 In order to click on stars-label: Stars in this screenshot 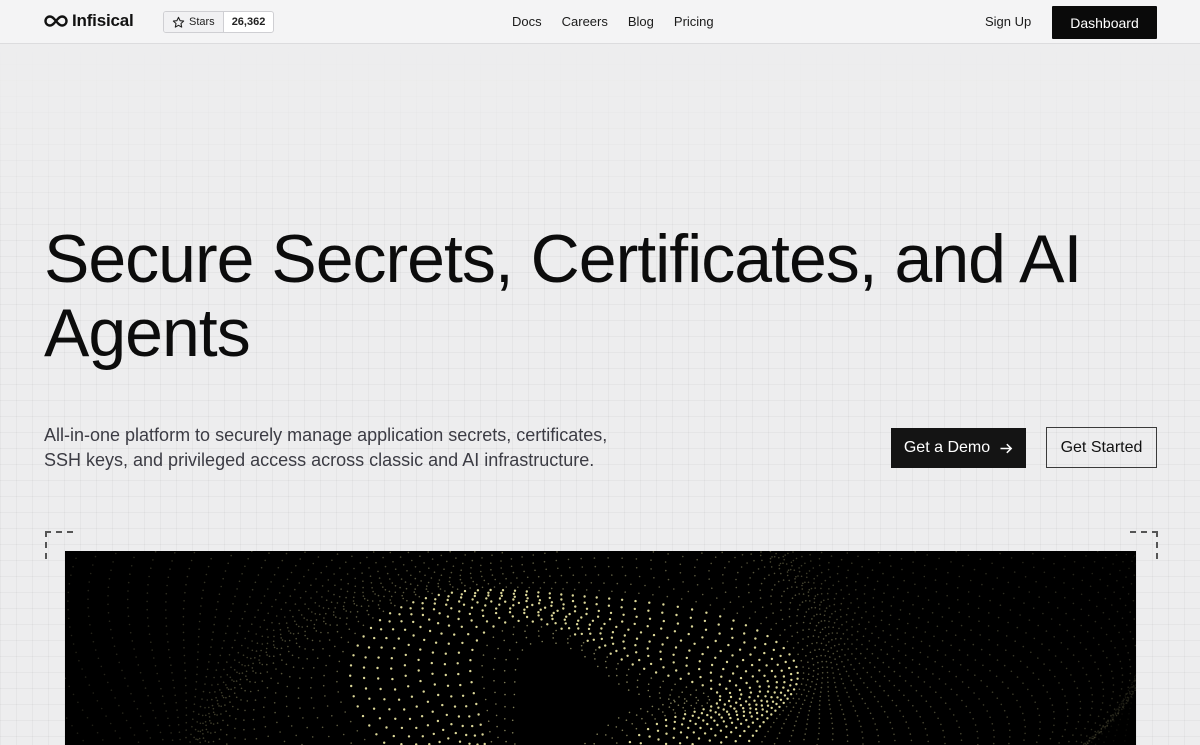, I will do `click(202, 22)`.